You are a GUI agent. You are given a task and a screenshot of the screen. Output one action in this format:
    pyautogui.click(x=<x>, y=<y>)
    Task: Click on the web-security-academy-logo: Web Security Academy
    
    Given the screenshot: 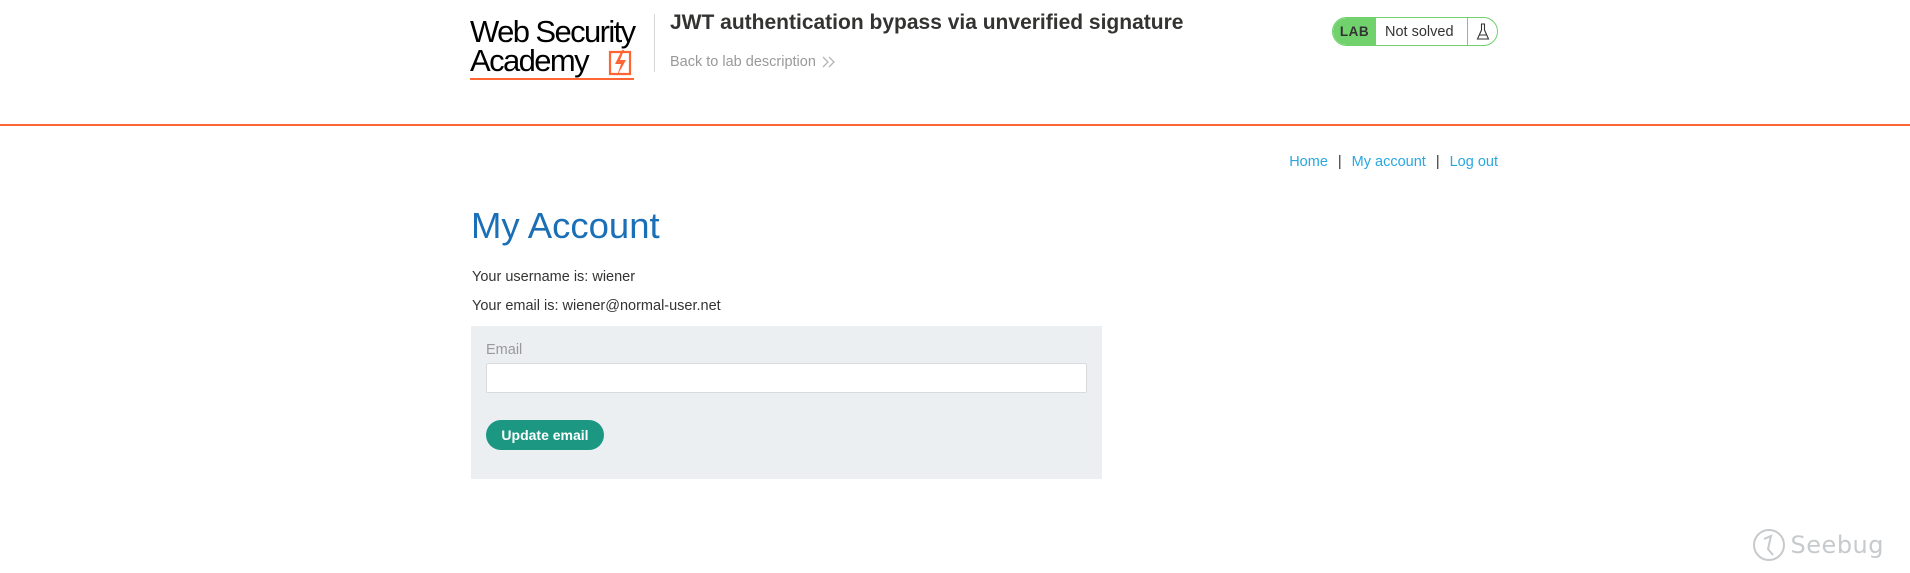 What is the action you would take?
    pyautogui.click(x=561, y=48)
    